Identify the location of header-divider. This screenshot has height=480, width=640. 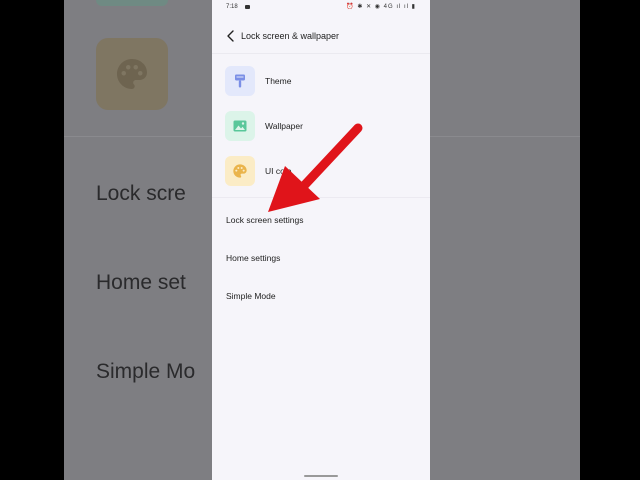
(321, 53).